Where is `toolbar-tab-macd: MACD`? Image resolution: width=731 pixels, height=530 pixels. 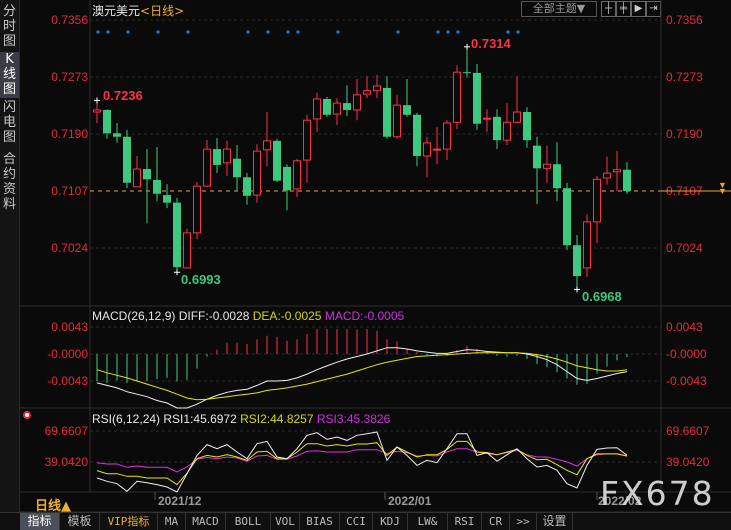 toolbar-tab-macd: MACD is located at coordinates (206, 521).